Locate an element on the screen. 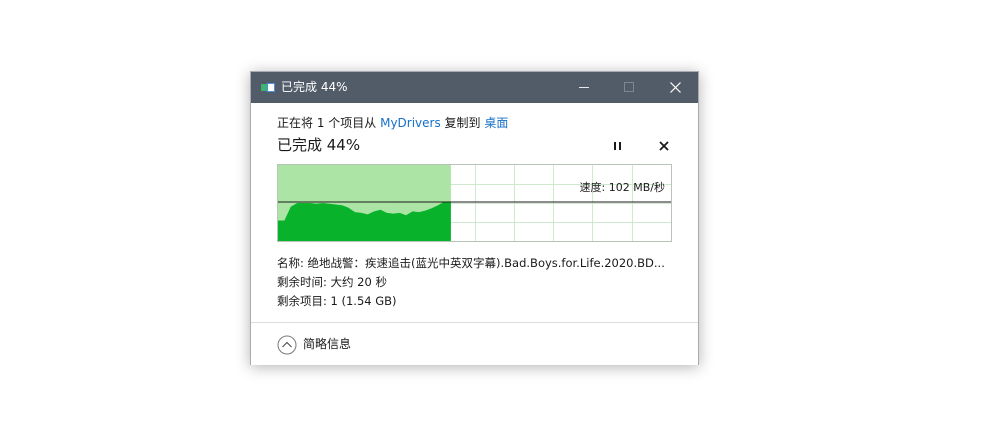 Image resolution: width=997 pixels, height=442 pixels. pause-icon is located at coordinates (617, 146).